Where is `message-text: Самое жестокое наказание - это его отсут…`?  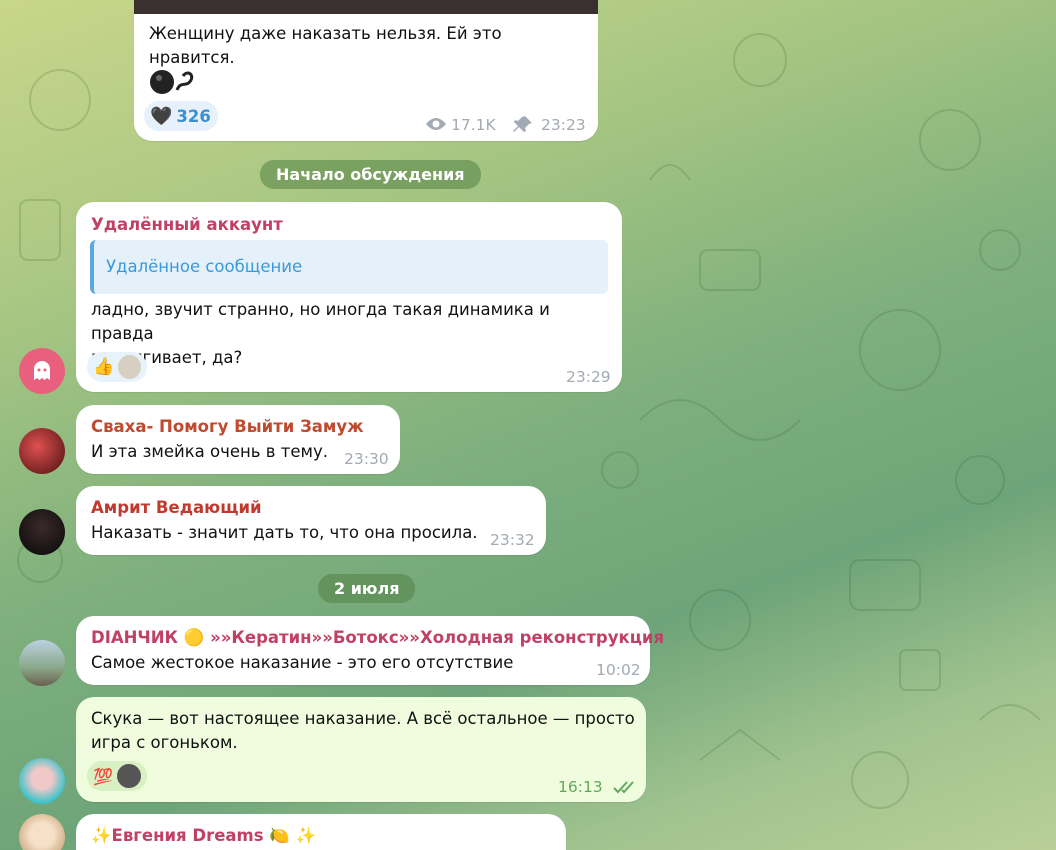 message-text: Самое жестокое наказание - это его отсут… is located at coordinates (302, 662).